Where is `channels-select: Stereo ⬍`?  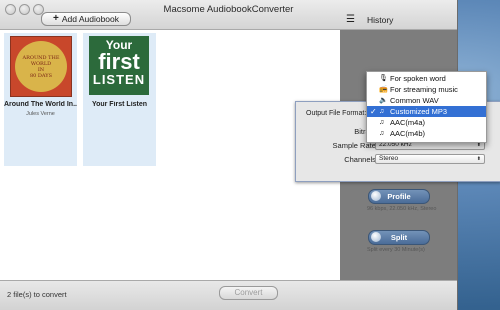 channels-select: Stereo ⬍ is located at coordinates (430, 159).